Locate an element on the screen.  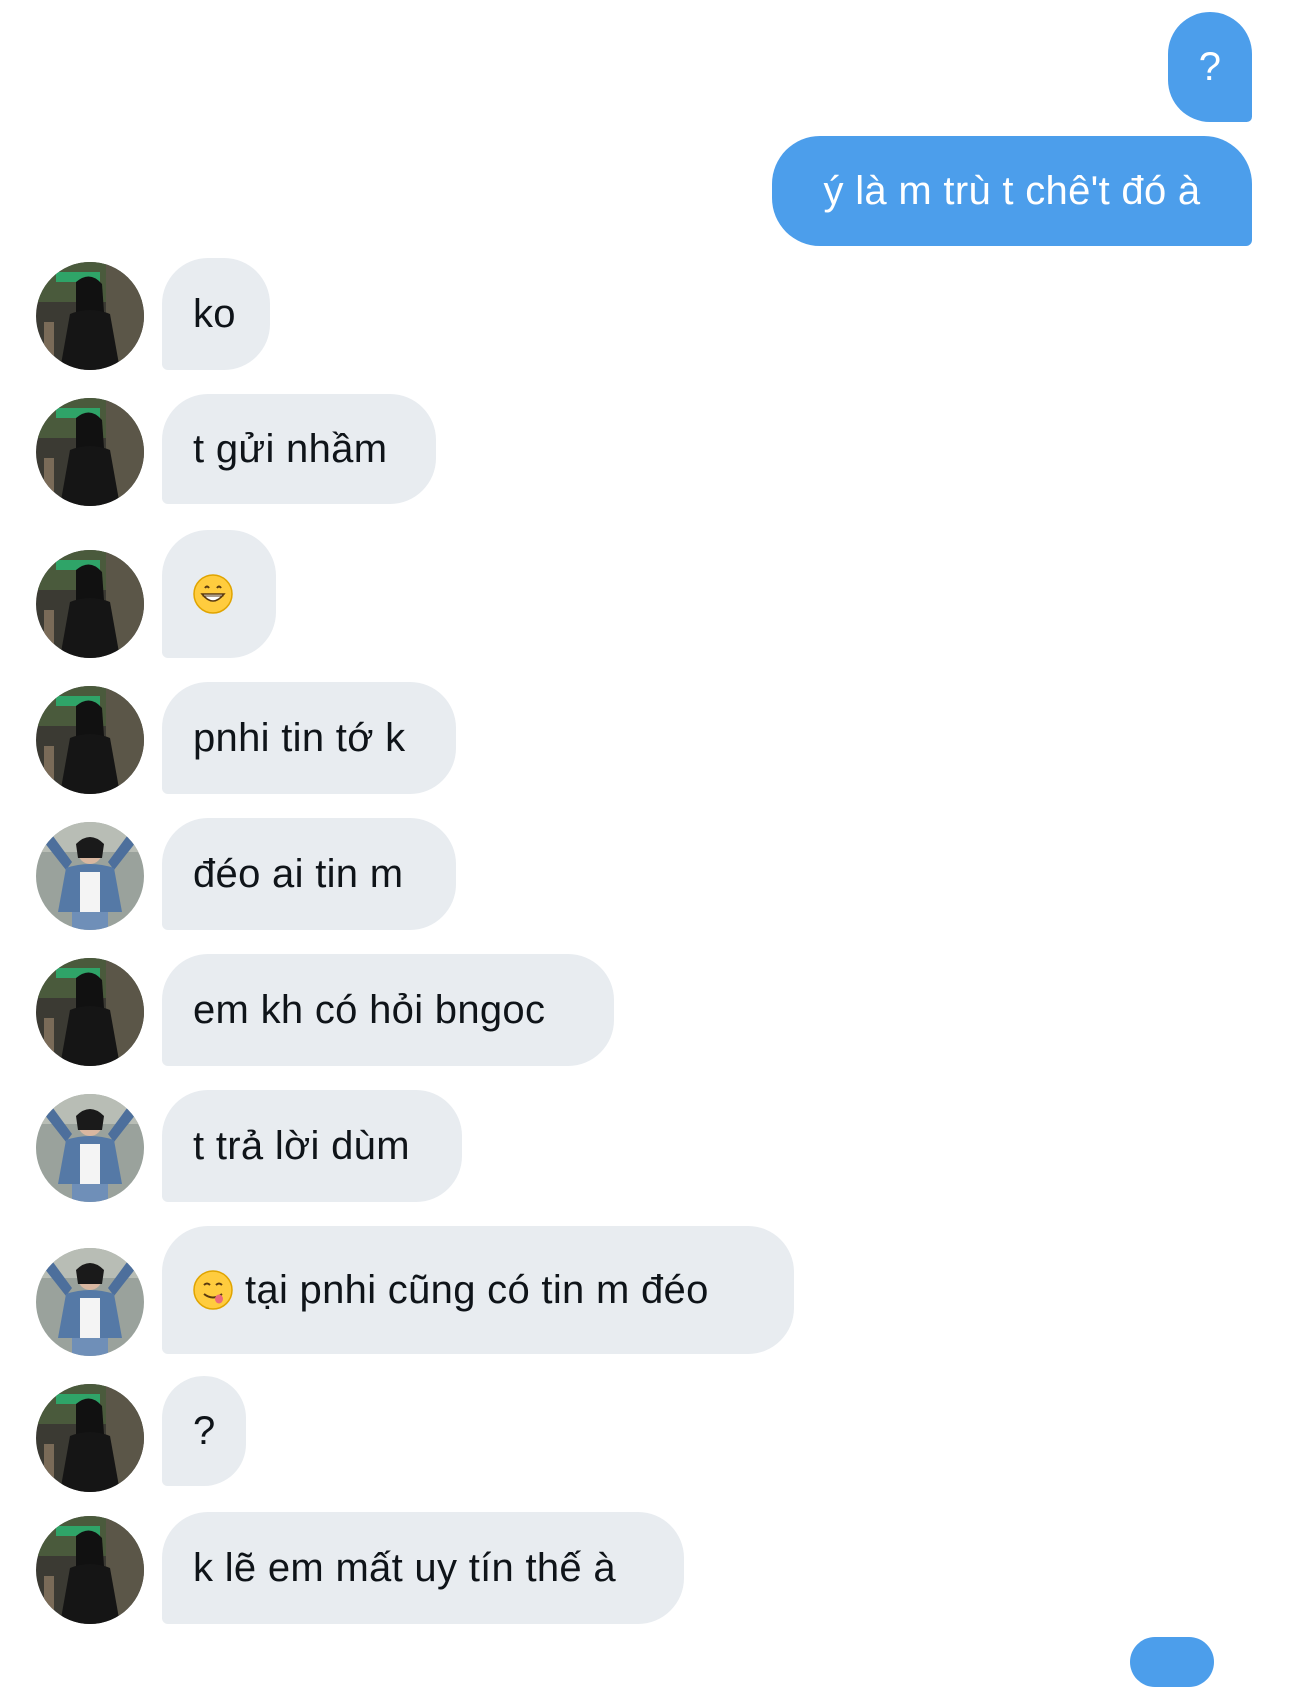
message-bubble-outgoing: ý là m trù t chê't đó à is located at coordinates (1012, 191).